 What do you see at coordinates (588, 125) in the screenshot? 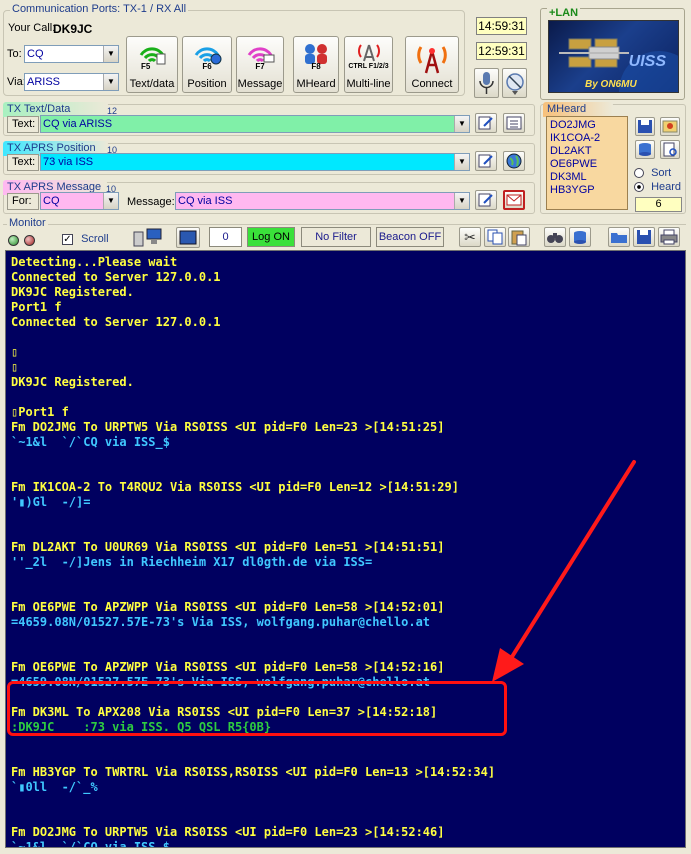
I see `mheard-list-item: DO2JMG` at bounding box center [588, 125].